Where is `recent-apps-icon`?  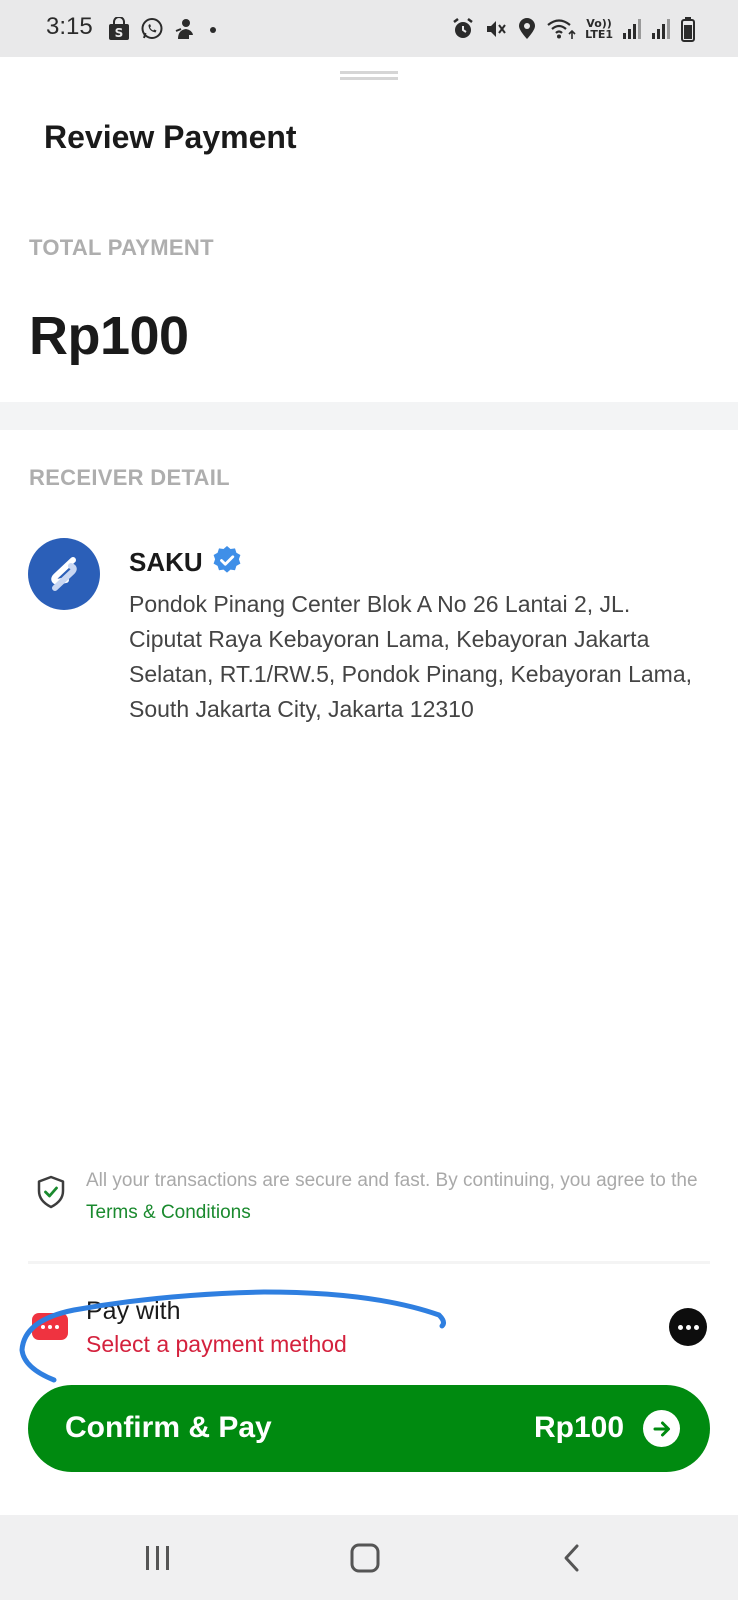
recent-apps-icon is located at coordinates (158, 1557).